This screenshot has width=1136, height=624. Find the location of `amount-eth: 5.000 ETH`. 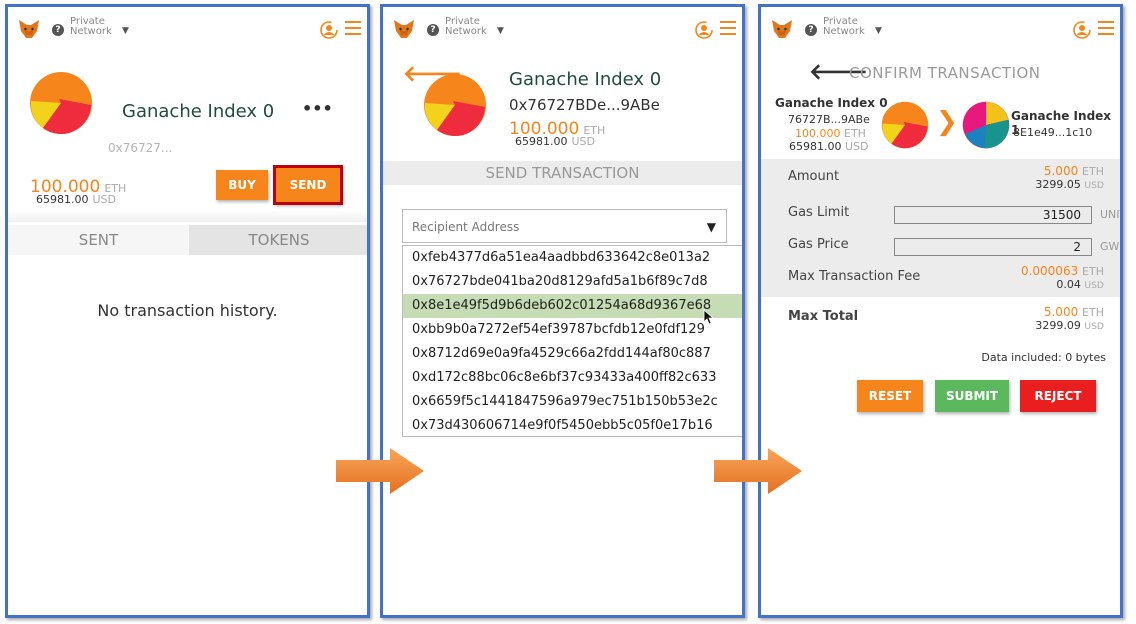

amount-eth: 5.000 ETH is located at coordinates (1074, 171).